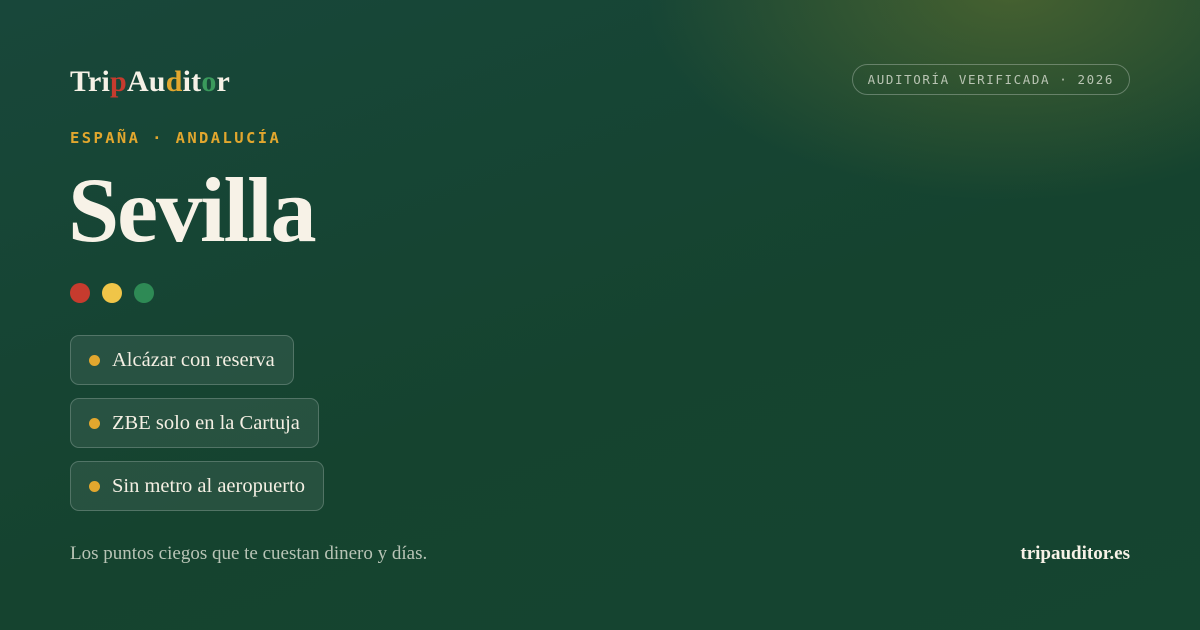 This screenshot has width=1200, height=630. What do you see at coordinates (206, 422) in the screenshot?
I see `highlight-text: ZBE solo en la Cartuja` at bounding box center [206, 422].